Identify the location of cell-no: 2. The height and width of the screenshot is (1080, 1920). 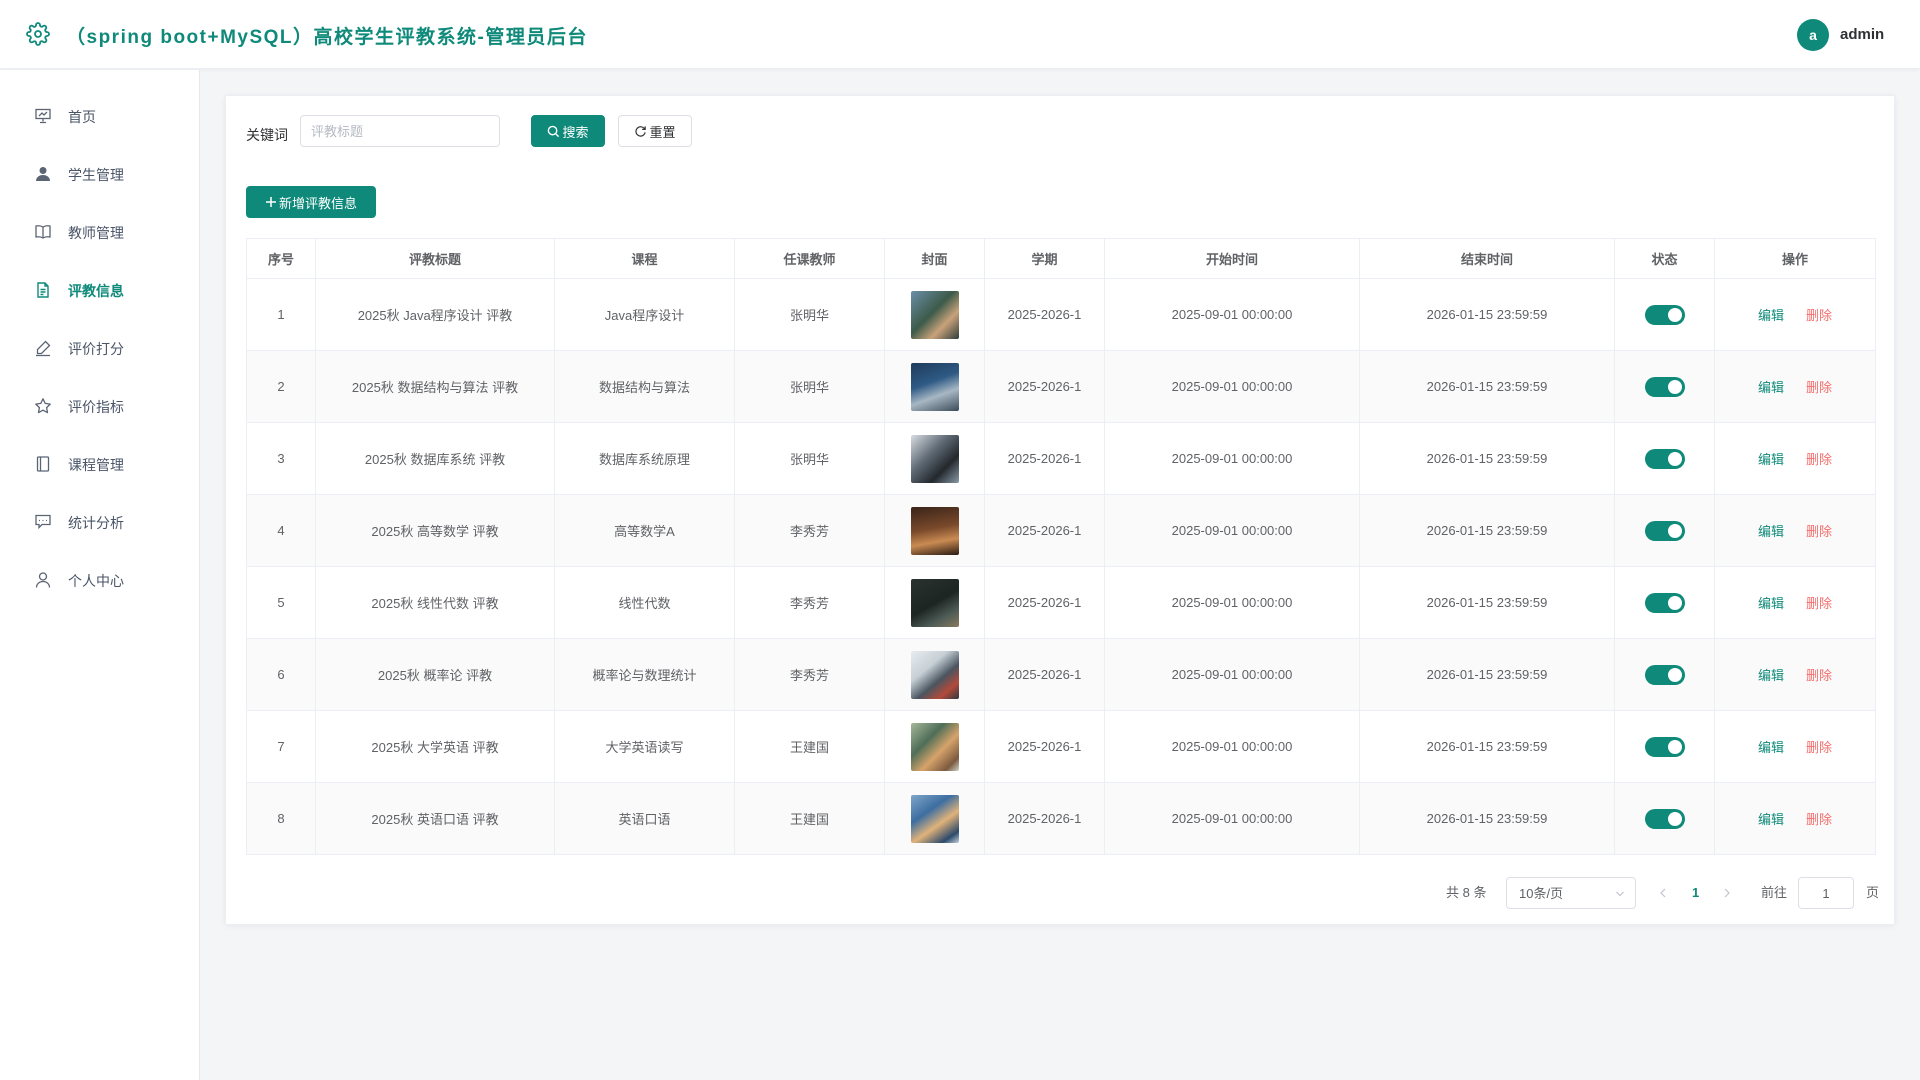
(281, 386).